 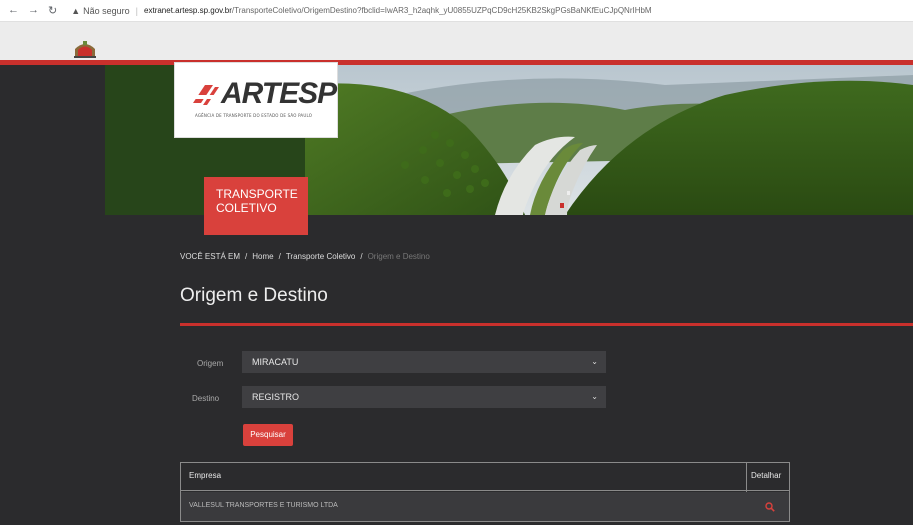 I want to click on breadcrumb-home: Home, so click(x=262, y=256).